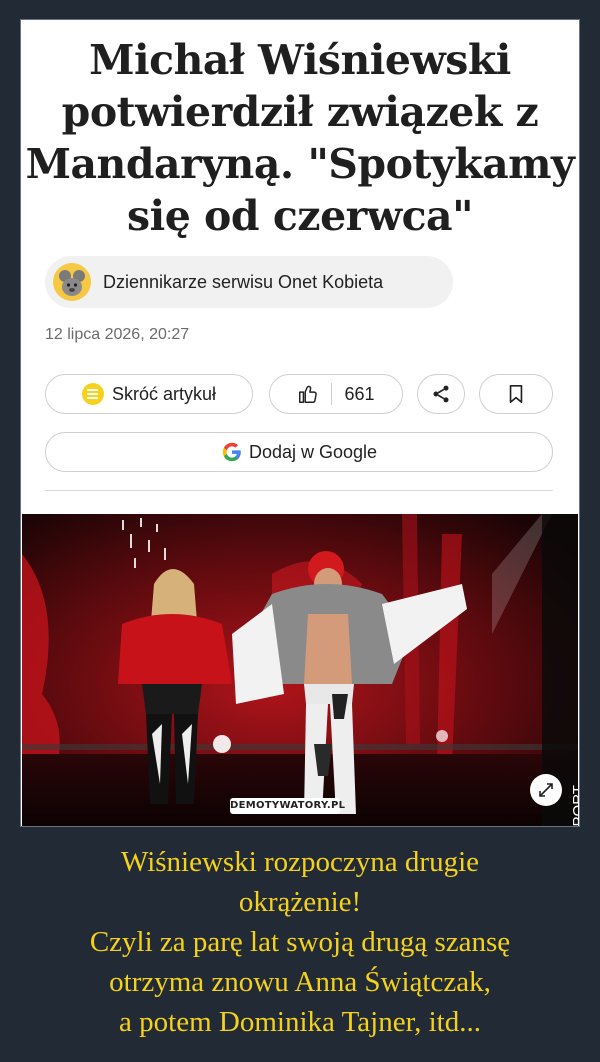 Image resolution: width=600 pixels, height=1062 pixels. Describe the element at coordinates (300, 902) in the screenshot. I see `caption-line: okrążenie!` at that location.